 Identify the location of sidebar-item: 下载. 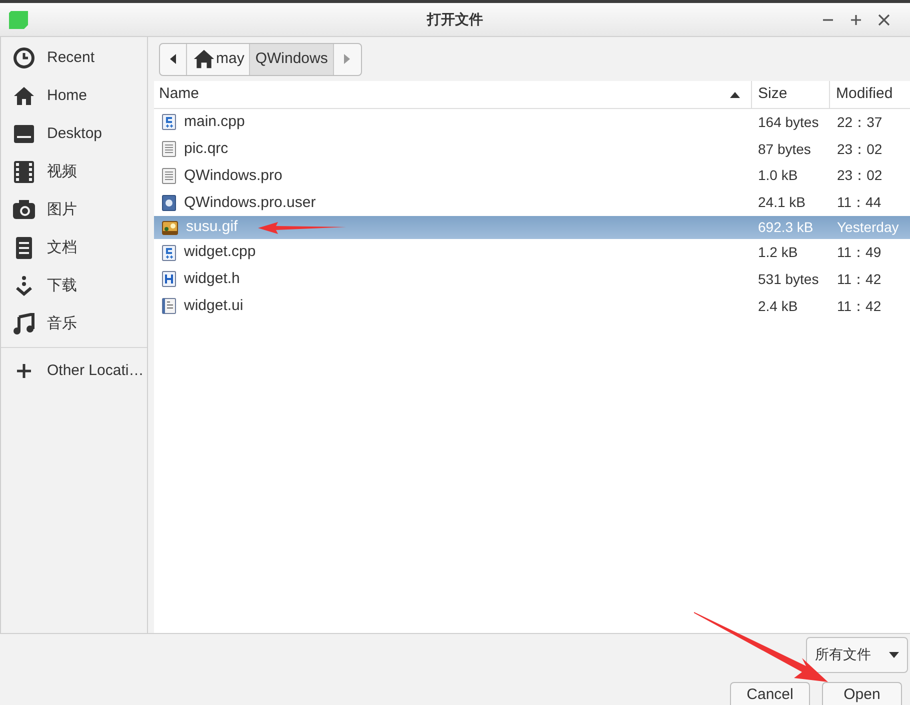
(74, 286).